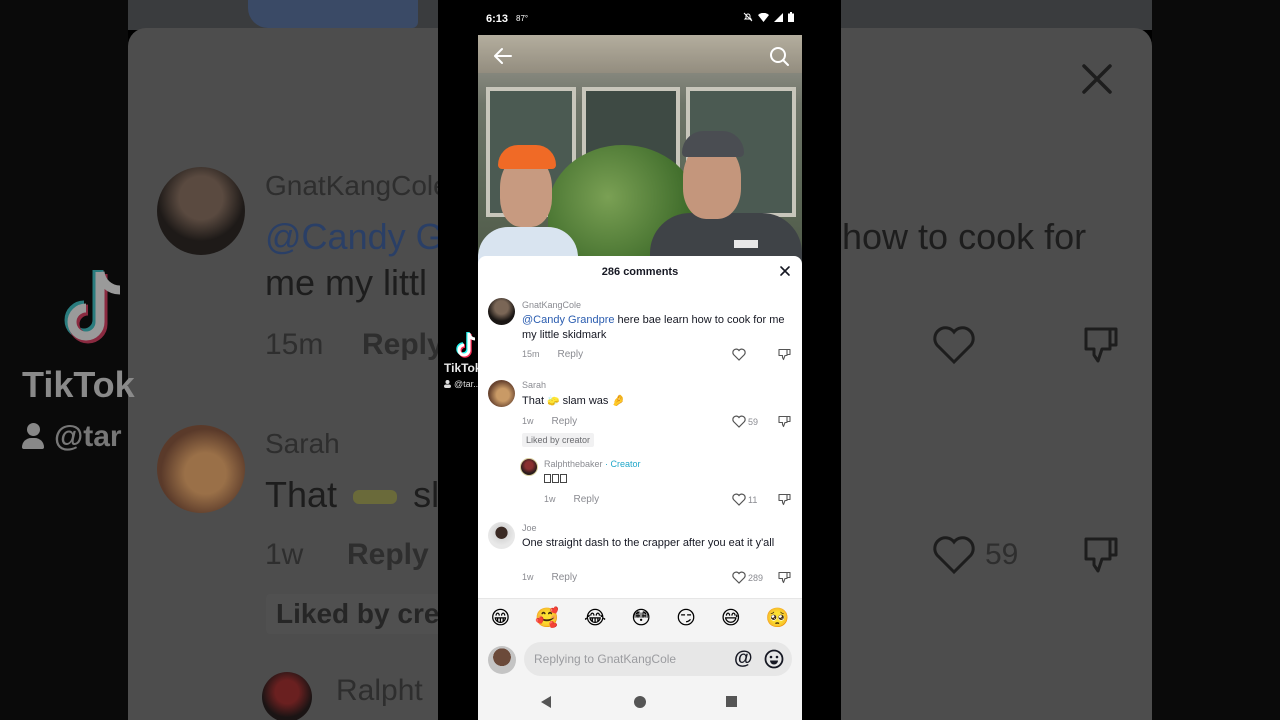  What do you see at coordinates (739, 499) in the screenshot?
I see `heart-icon` at bounding box center [739, 499].